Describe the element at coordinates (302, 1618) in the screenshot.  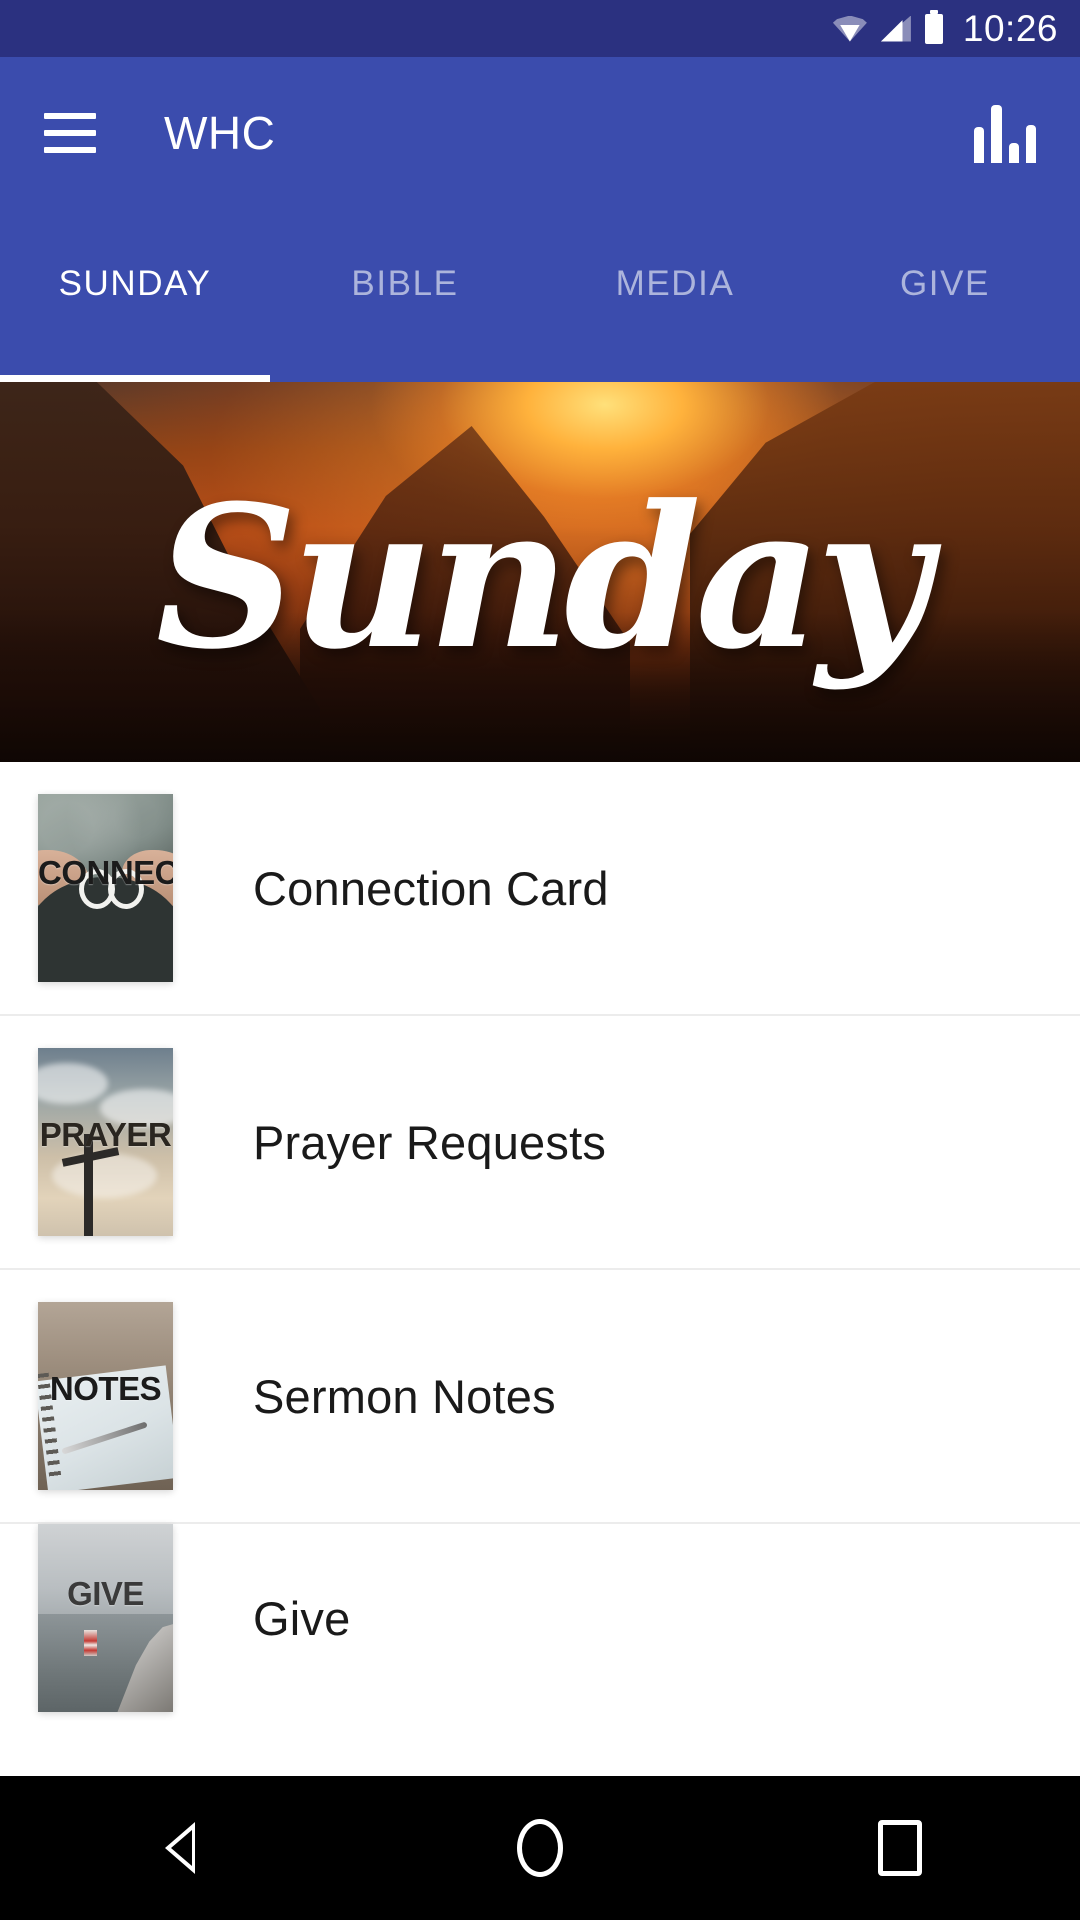
I see `list-item-label: Give` at that location.